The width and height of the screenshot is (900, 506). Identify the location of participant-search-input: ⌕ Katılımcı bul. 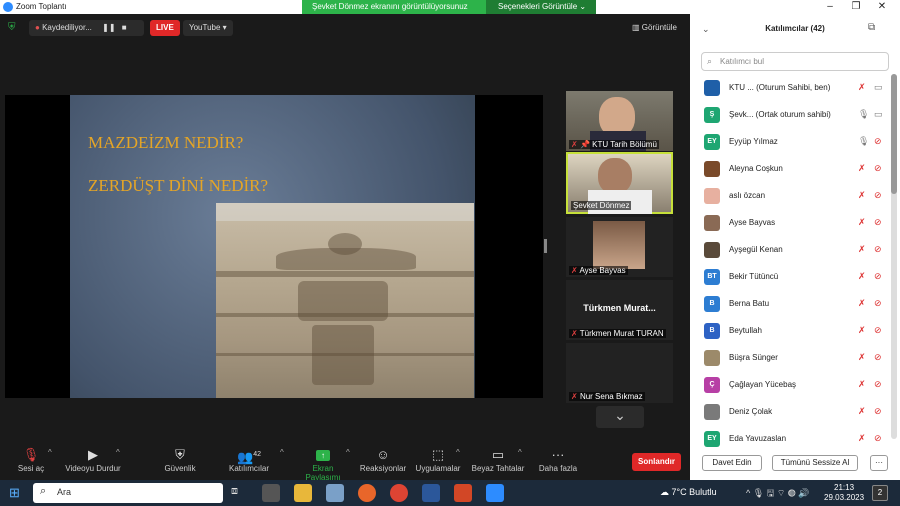
(795, 61).